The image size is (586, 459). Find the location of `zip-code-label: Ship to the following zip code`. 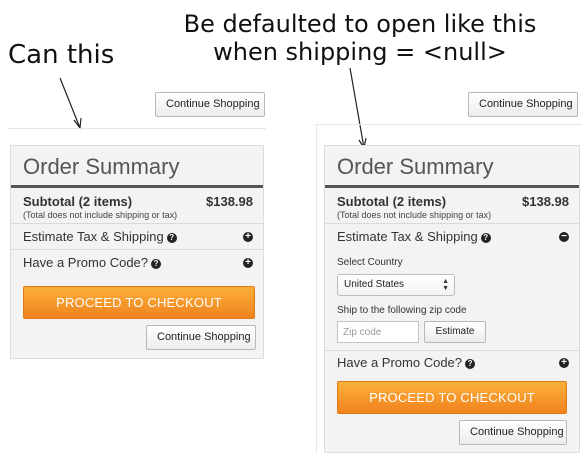

zip-code-label: Ship to the following zip code is located at coordinates (402, 310).